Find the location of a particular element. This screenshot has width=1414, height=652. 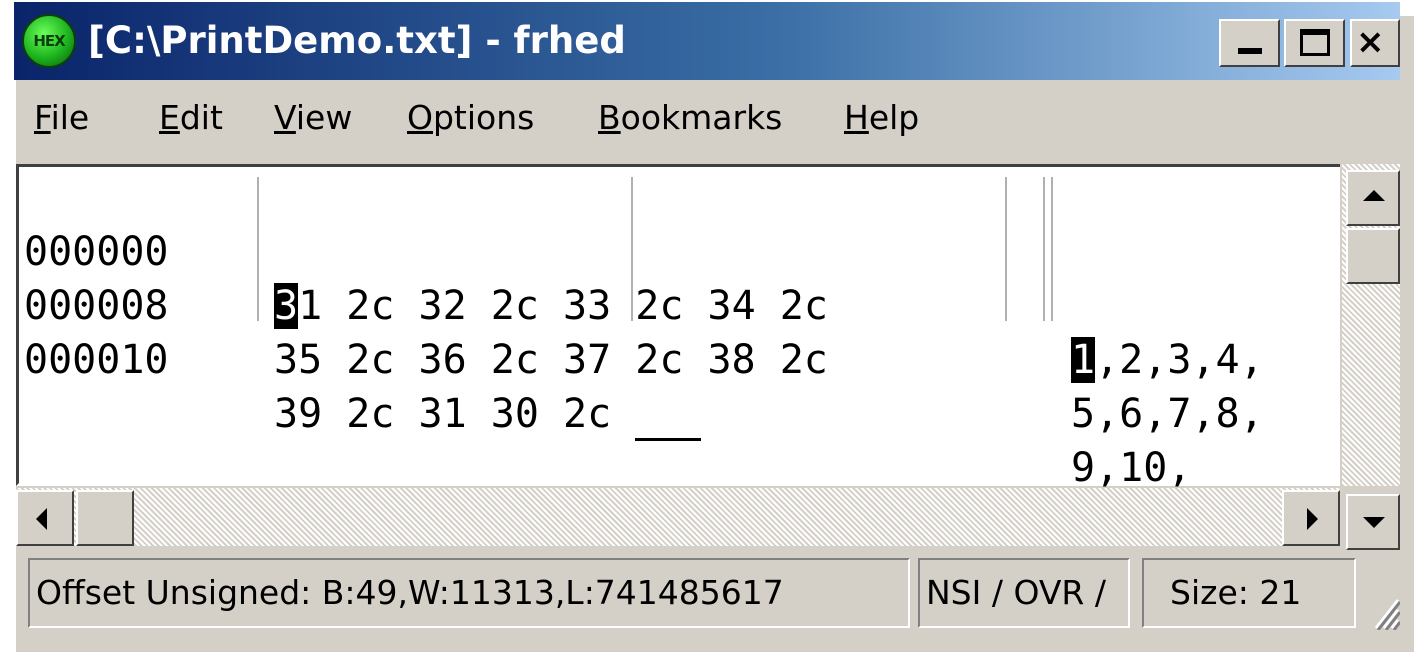

maximize-icon is located at coordinates (1315, 42).